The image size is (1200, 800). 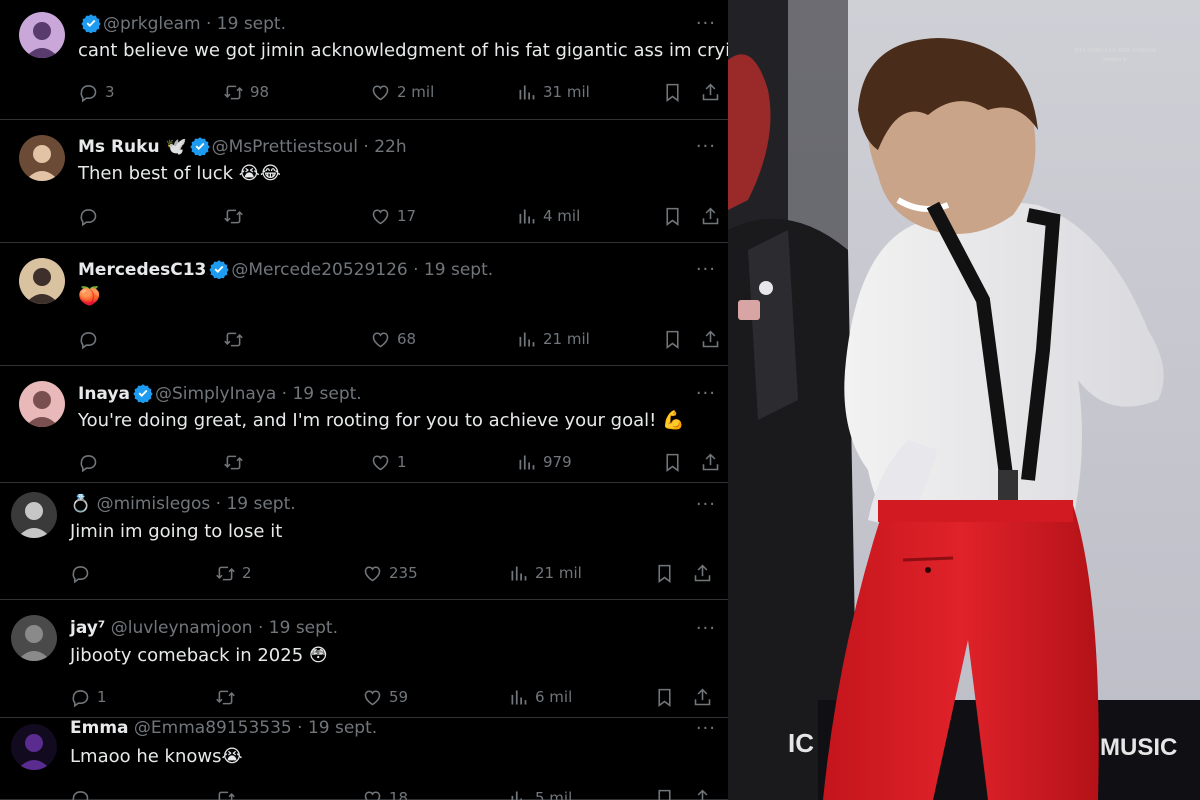 I want to click on like-button: 59, so click(x=385, y=697).